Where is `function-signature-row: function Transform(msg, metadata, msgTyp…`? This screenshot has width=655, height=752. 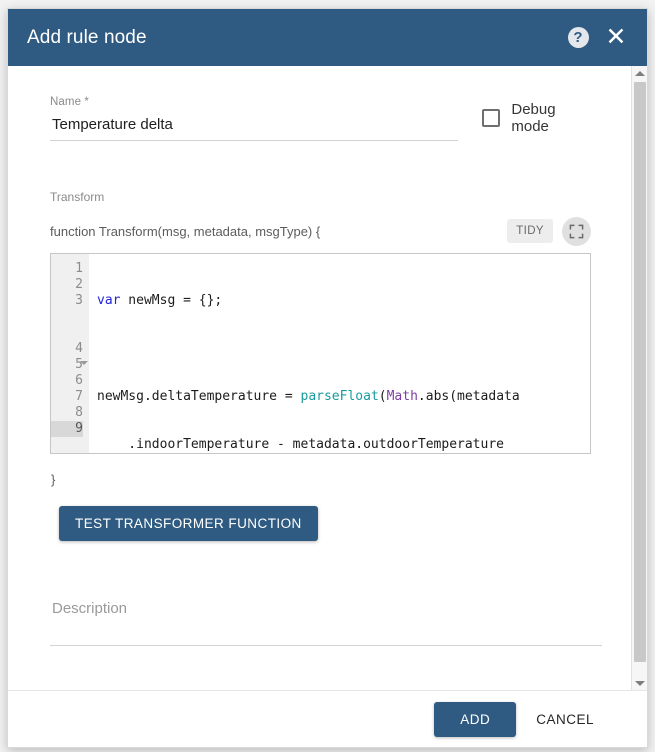
function-signature-row: function Transform(msg, metadata, msgTyp… is located at coordinates (320, 231).